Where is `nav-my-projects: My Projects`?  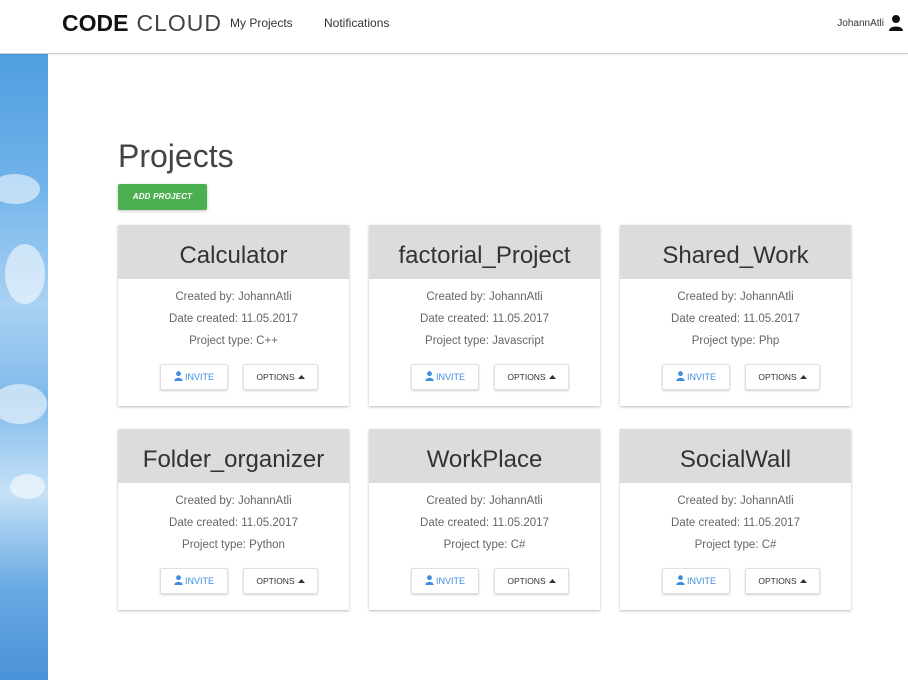
nav-my-projects: My Projects is located at coordinates (261, 23).